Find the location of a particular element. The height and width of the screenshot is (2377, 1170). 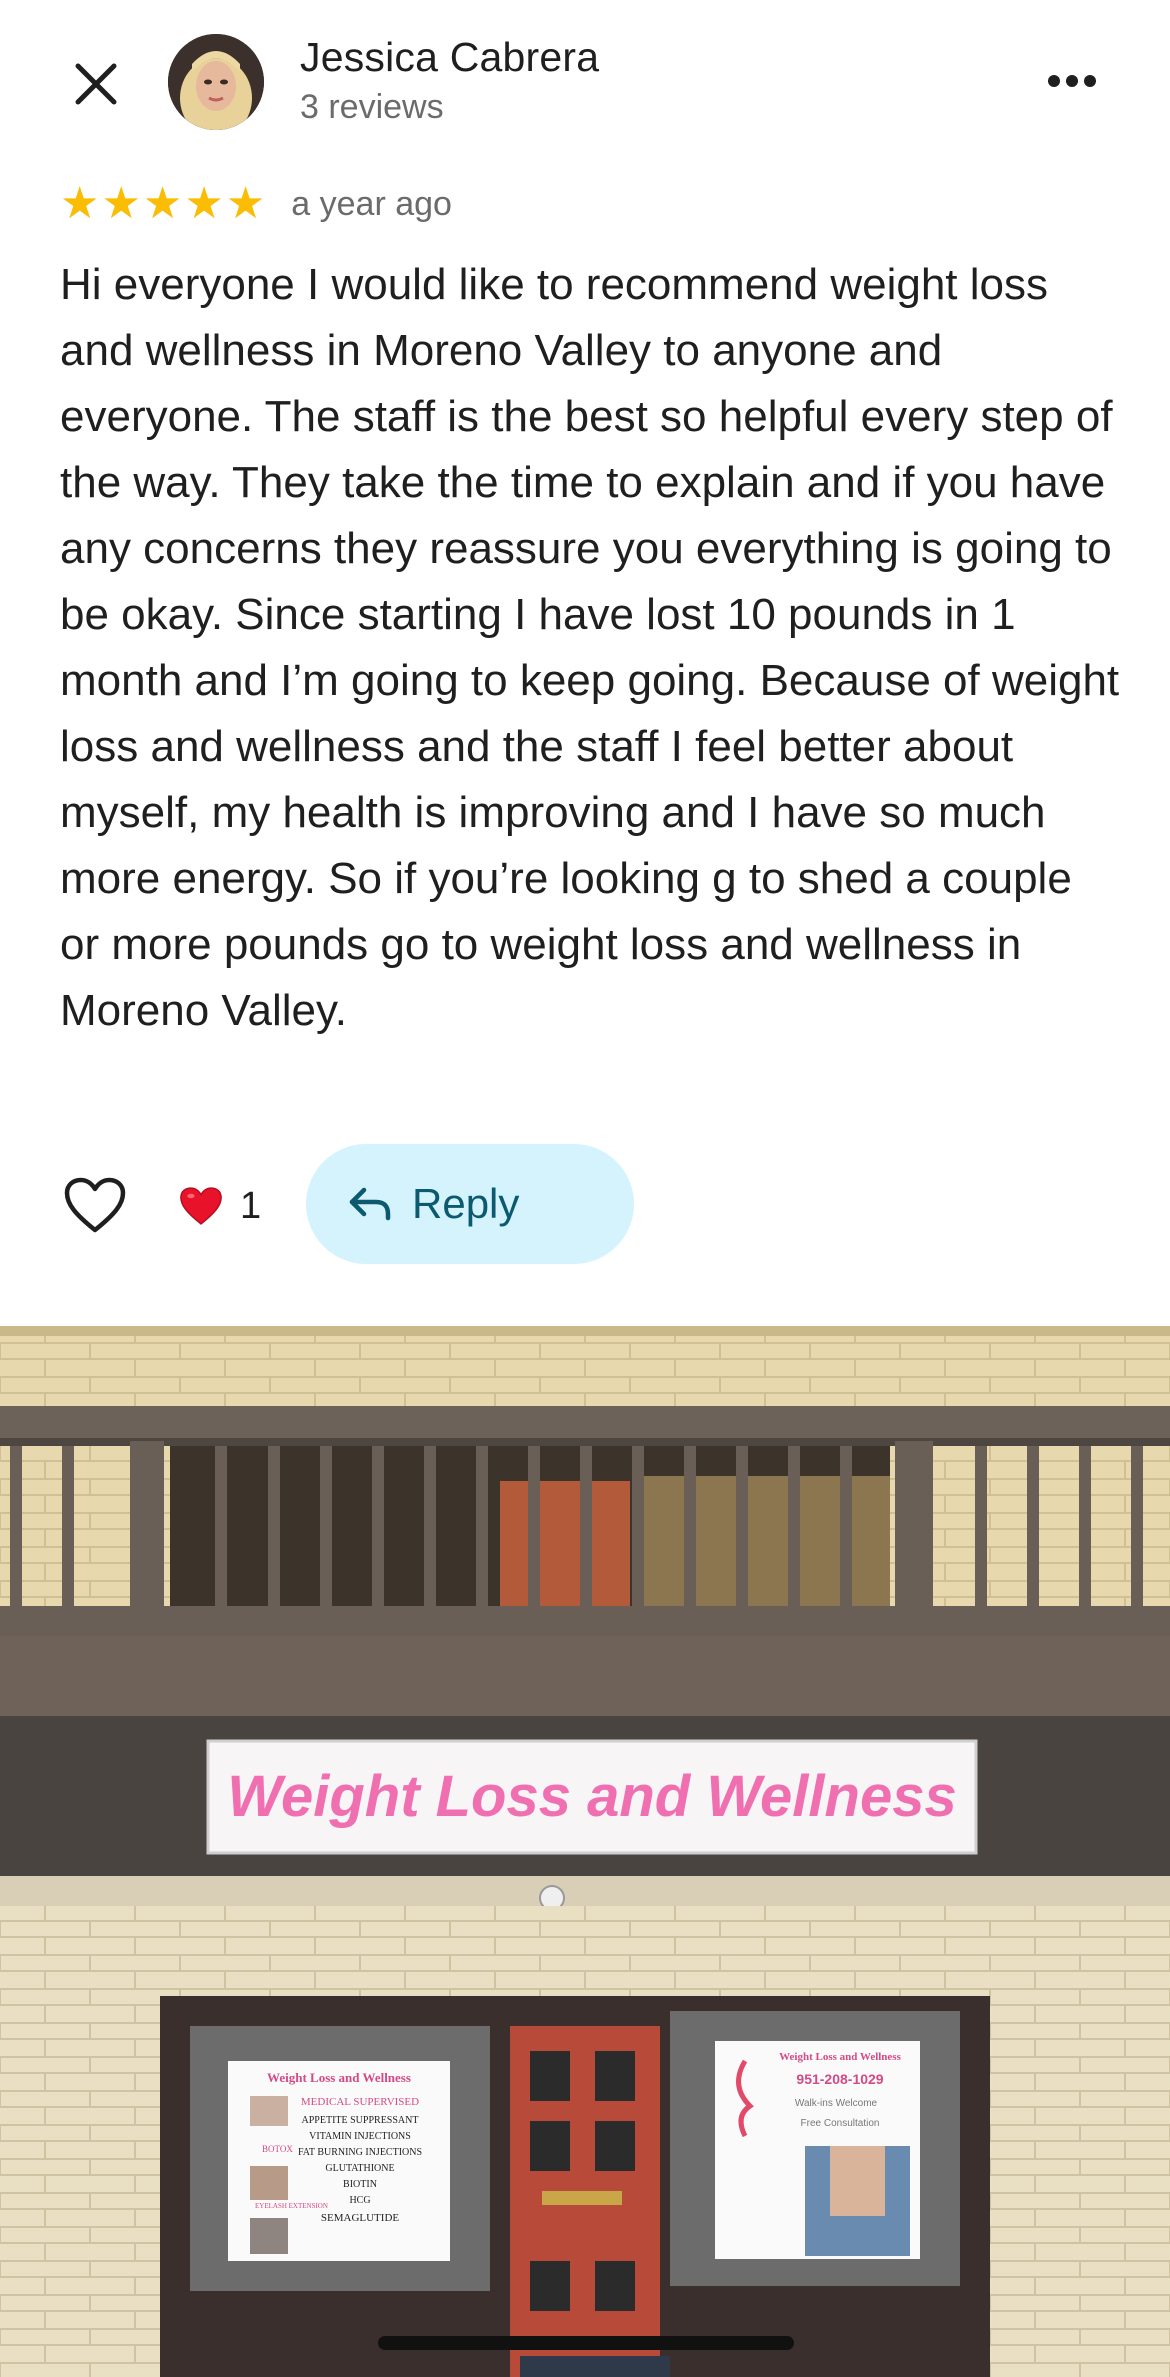

reply-arrow-icon is located at coordinates (370, 1204).